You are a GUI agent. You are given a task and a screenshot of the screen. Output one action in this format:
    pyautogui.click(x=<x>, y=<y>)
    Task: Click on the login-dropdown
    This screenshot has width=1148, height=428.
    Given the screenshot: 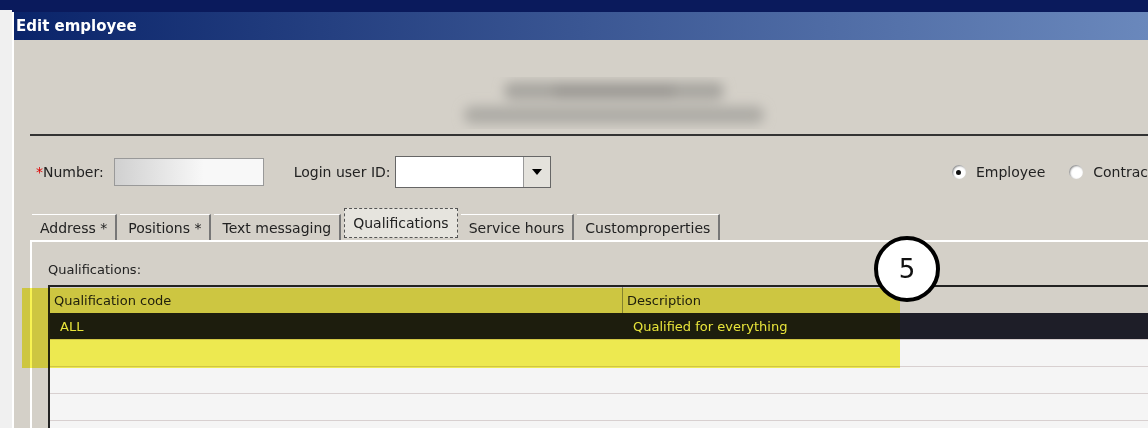 What is the action you would take?
    pyautogui.click(x=472, y=172)
    